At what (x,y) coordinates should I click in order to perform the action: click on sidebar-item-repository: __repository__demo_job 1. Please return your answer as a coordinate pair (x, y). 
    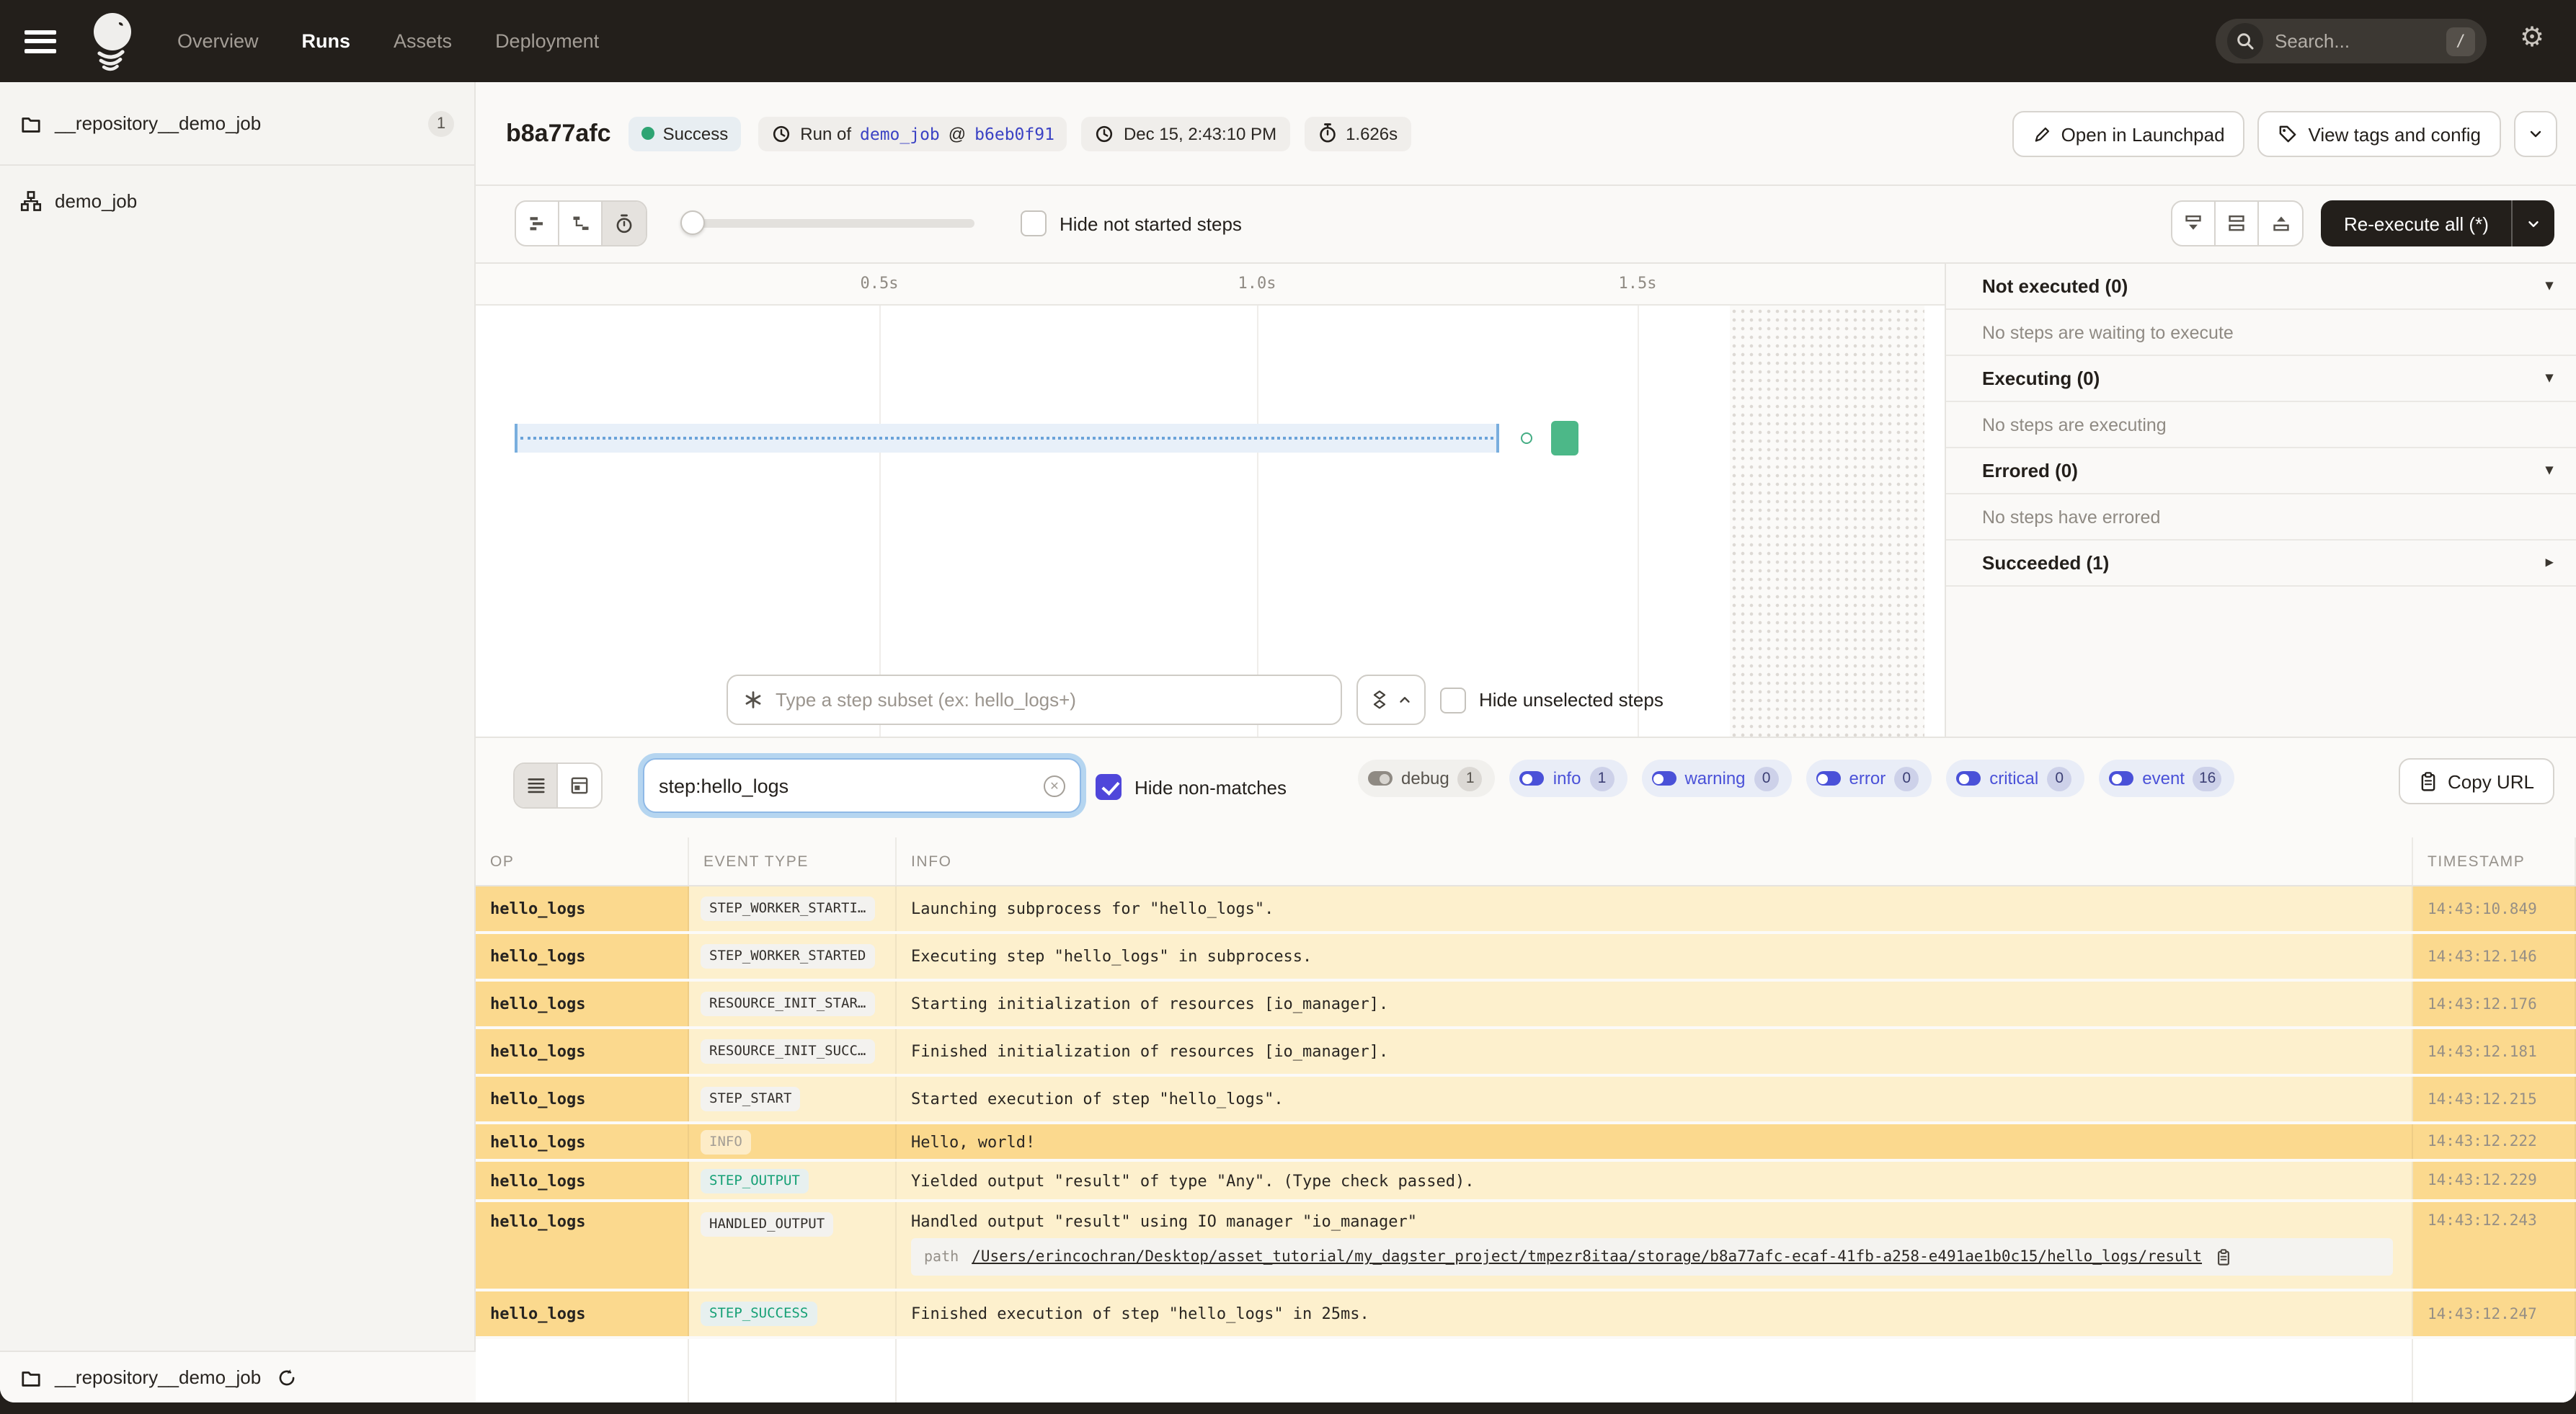
    Looking at the image, I should click on (237, 124).